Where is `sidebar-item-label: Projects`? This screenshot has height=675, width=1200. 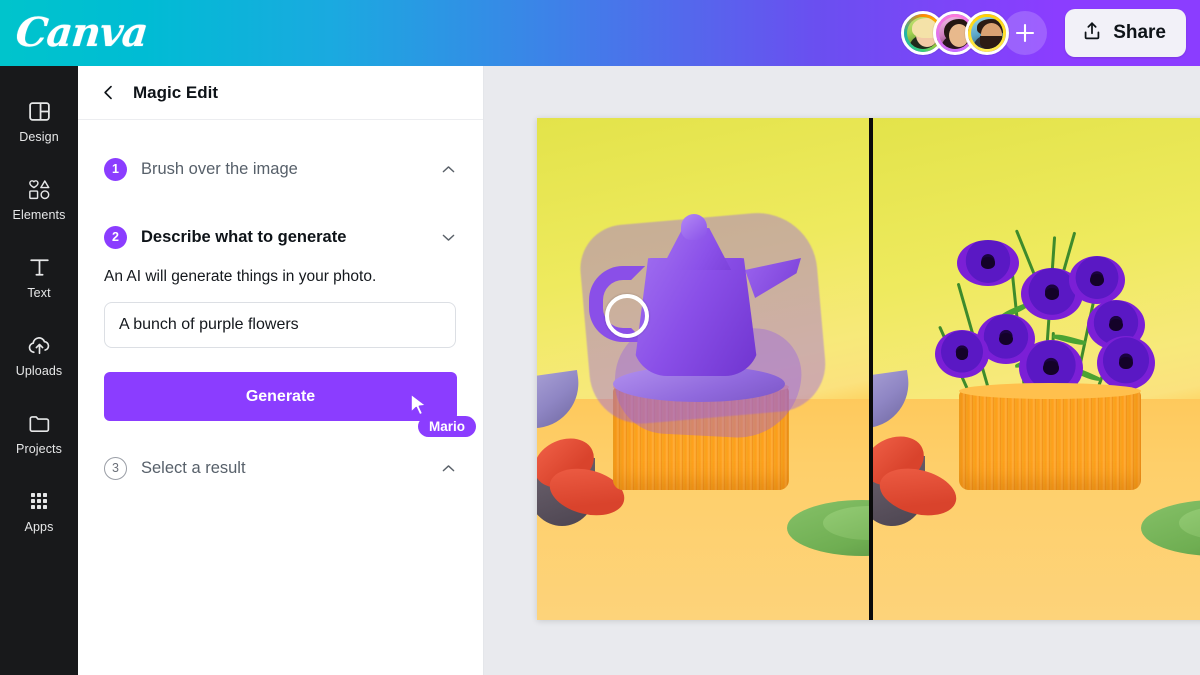 sidebar-item-label: Projects is located at coordinates (39, 449).